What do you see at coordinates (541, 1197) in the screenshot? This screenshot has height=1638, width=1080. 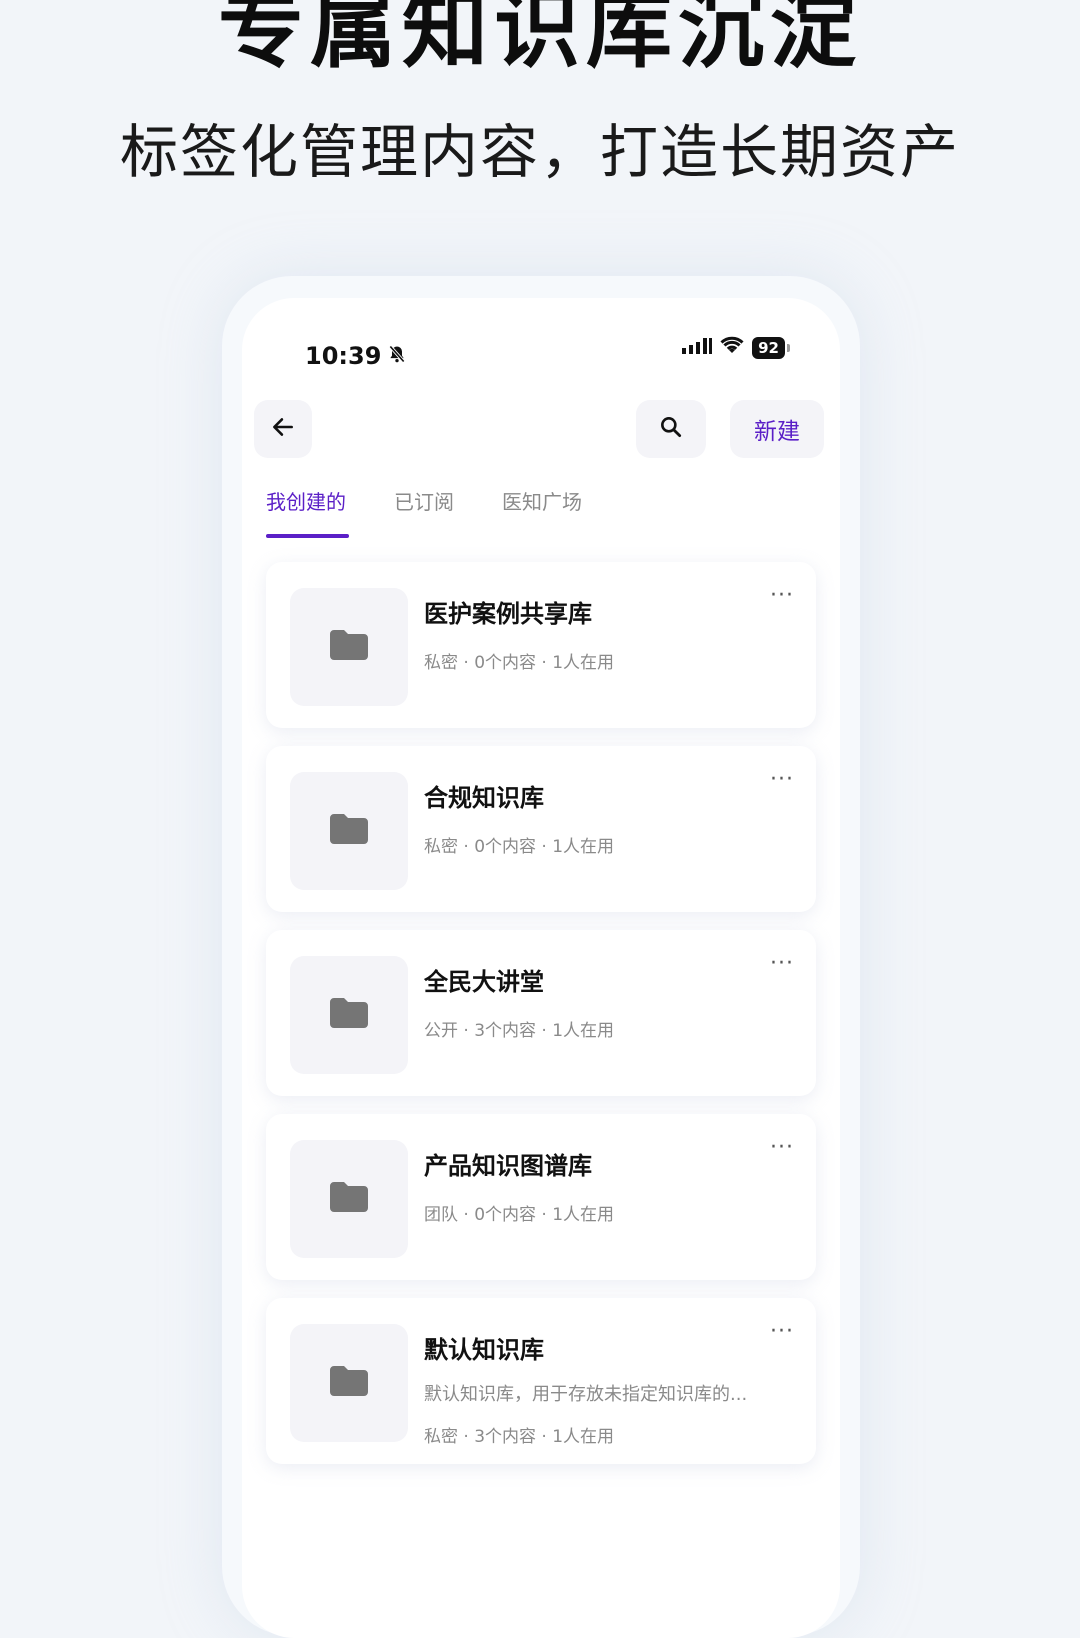 I see `library-card: 产品知识图谱库 团队 · 0个内容 · 1人在用 ···` at bounding box center [541, 1197].